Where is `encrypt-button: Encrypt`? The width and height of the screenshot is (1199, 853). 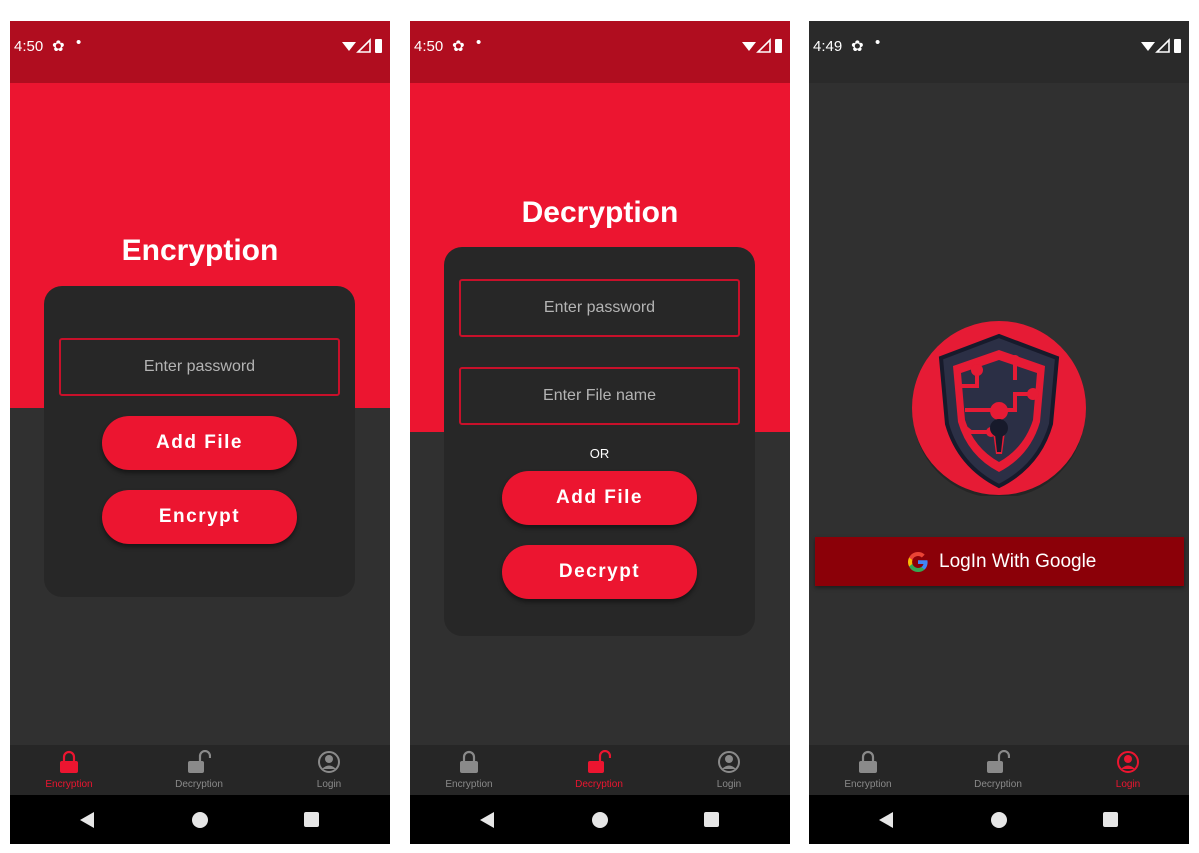
encrypt-button: Encrypt is located at coordinates (199, 517).